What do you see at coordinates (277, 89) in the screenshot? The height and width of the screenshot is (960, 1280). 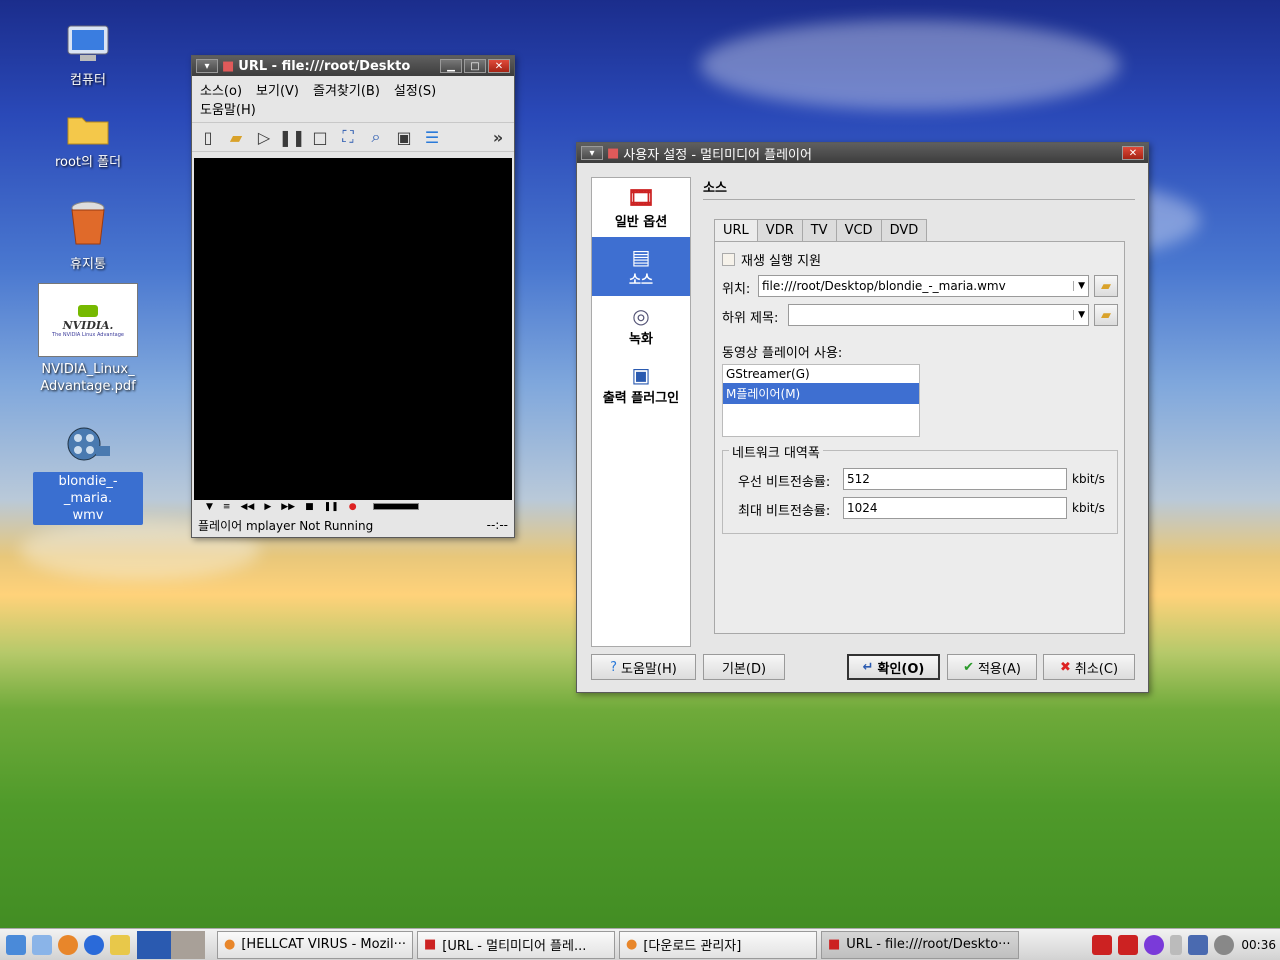 I see `menu-view: 보기(V)` at bounding box center [277, 89].